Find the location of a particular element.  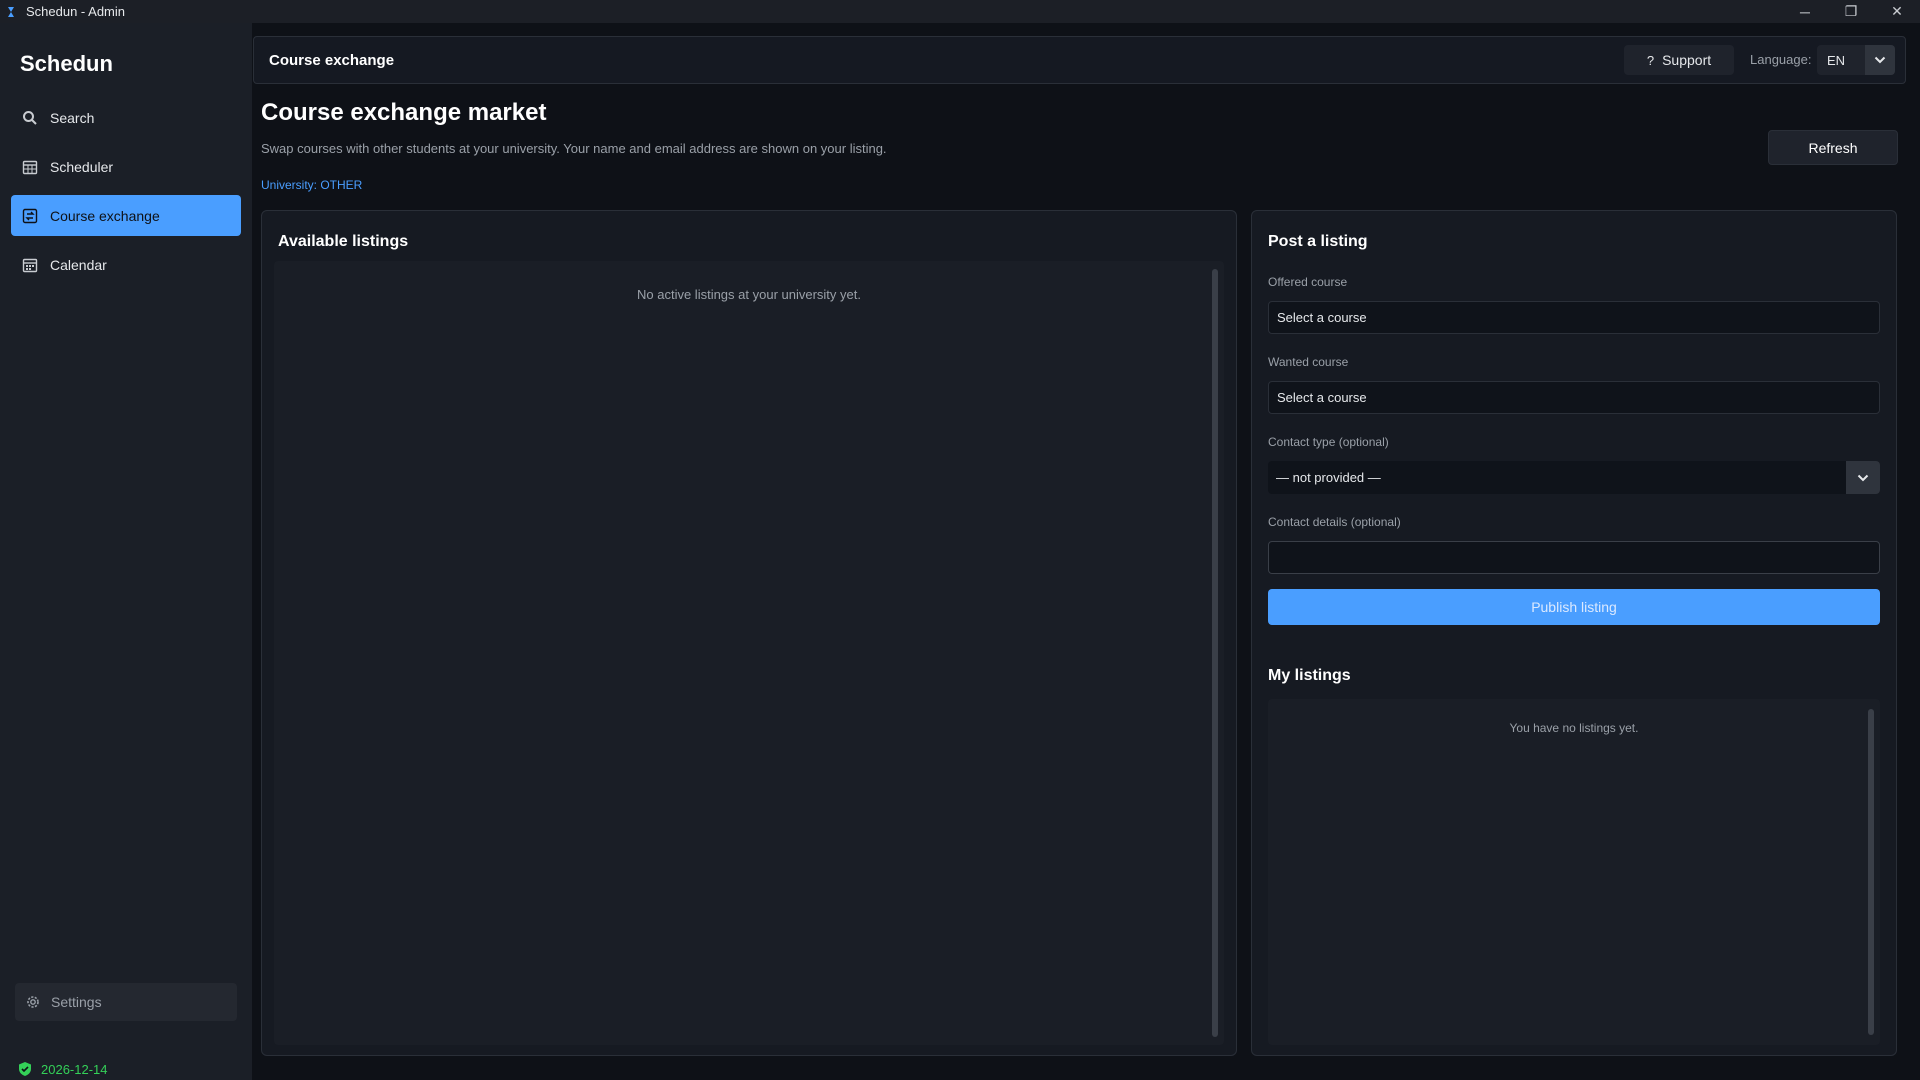

settings-label: Settings is located at coordinates (76, 1002).